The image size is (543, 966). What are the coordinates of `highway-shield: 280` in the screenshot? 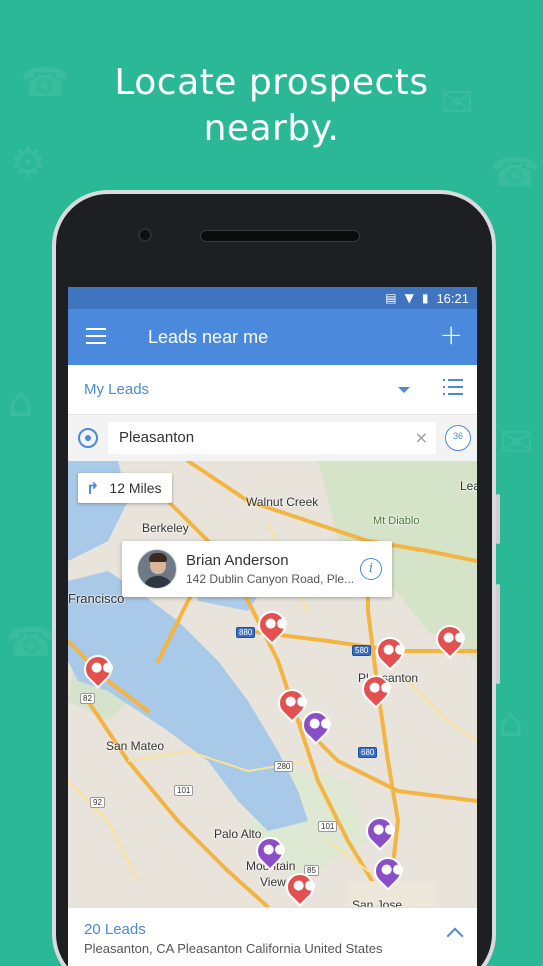 It's located at (284, 766).